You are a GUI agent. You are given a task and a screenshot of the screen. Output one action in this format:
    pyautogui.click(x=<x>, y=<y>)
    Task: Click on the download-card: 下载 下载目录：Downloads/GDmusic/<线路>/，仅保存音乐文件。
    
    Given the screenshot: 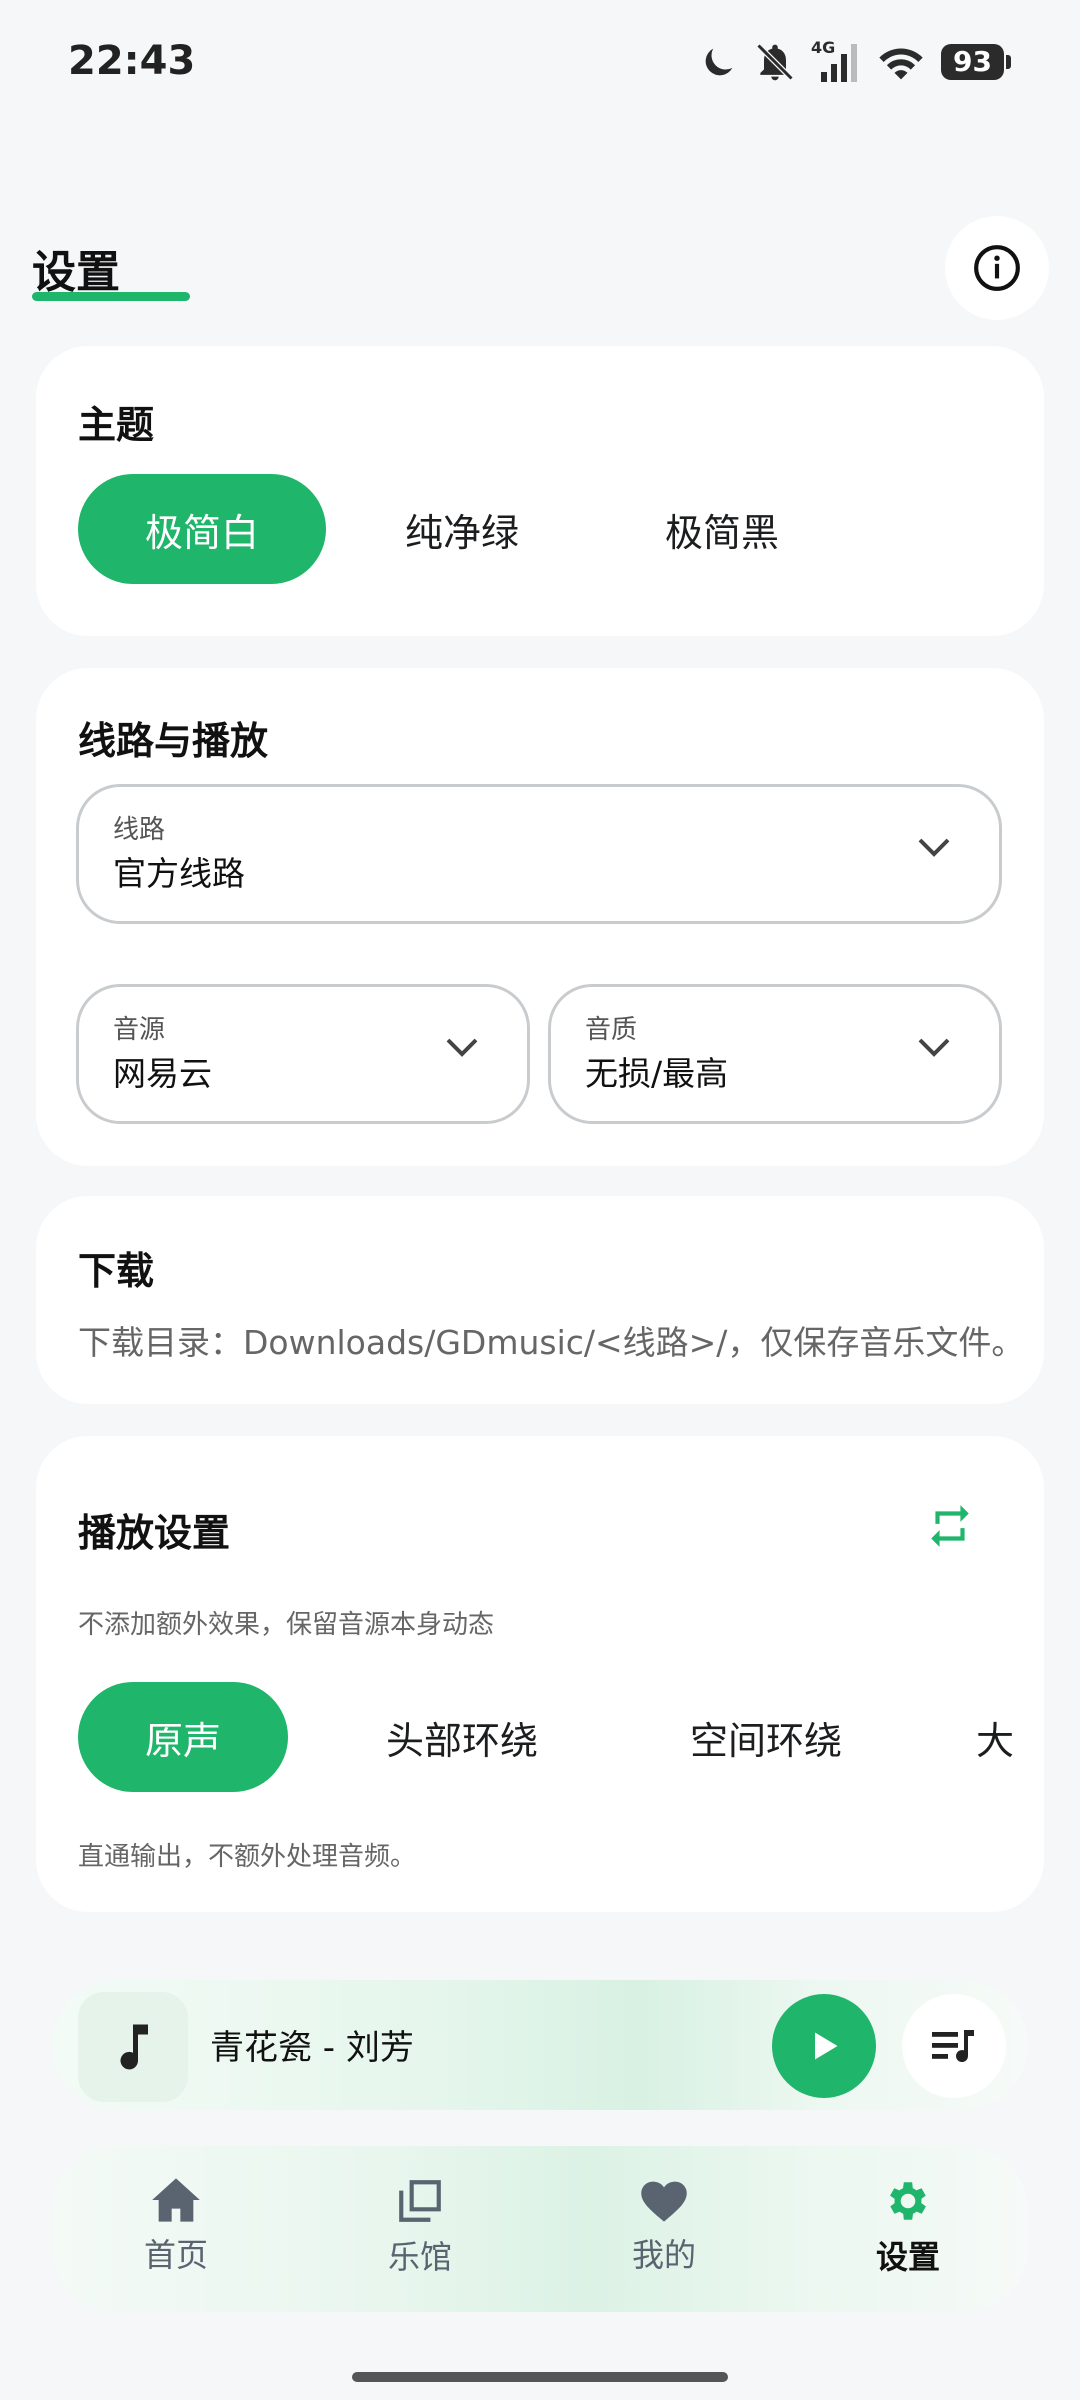 What is the action you would take?
    pyautogui.click(x=540, y=1300)
    